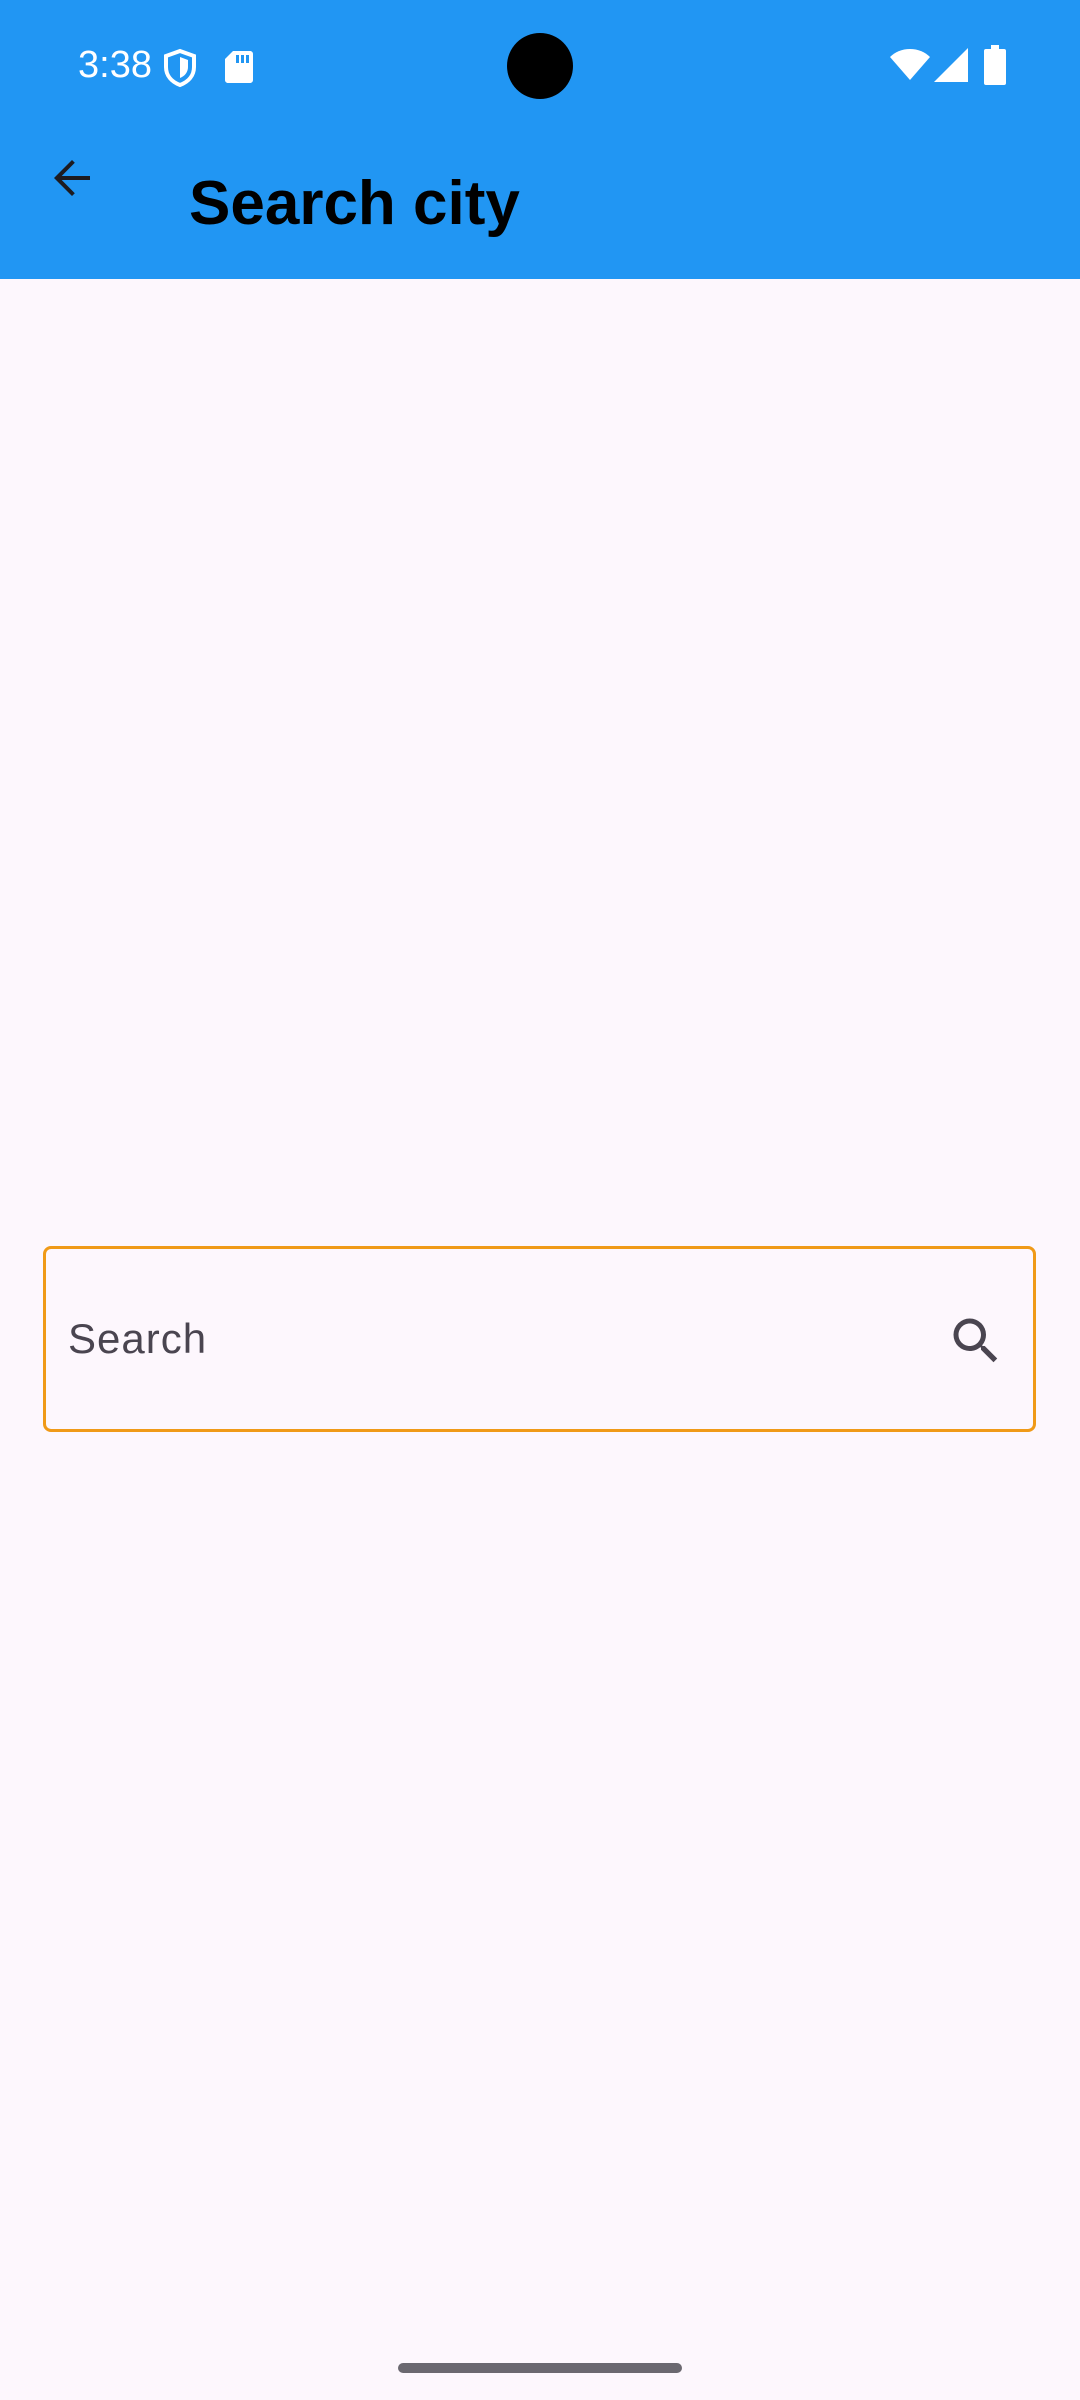 Image resolution: width=1080 pixels, height=2400 pixels. What do you see at coordinates (995, 65) in the screenshot?
I see `battery-icon` at bounding box center [995, 65].